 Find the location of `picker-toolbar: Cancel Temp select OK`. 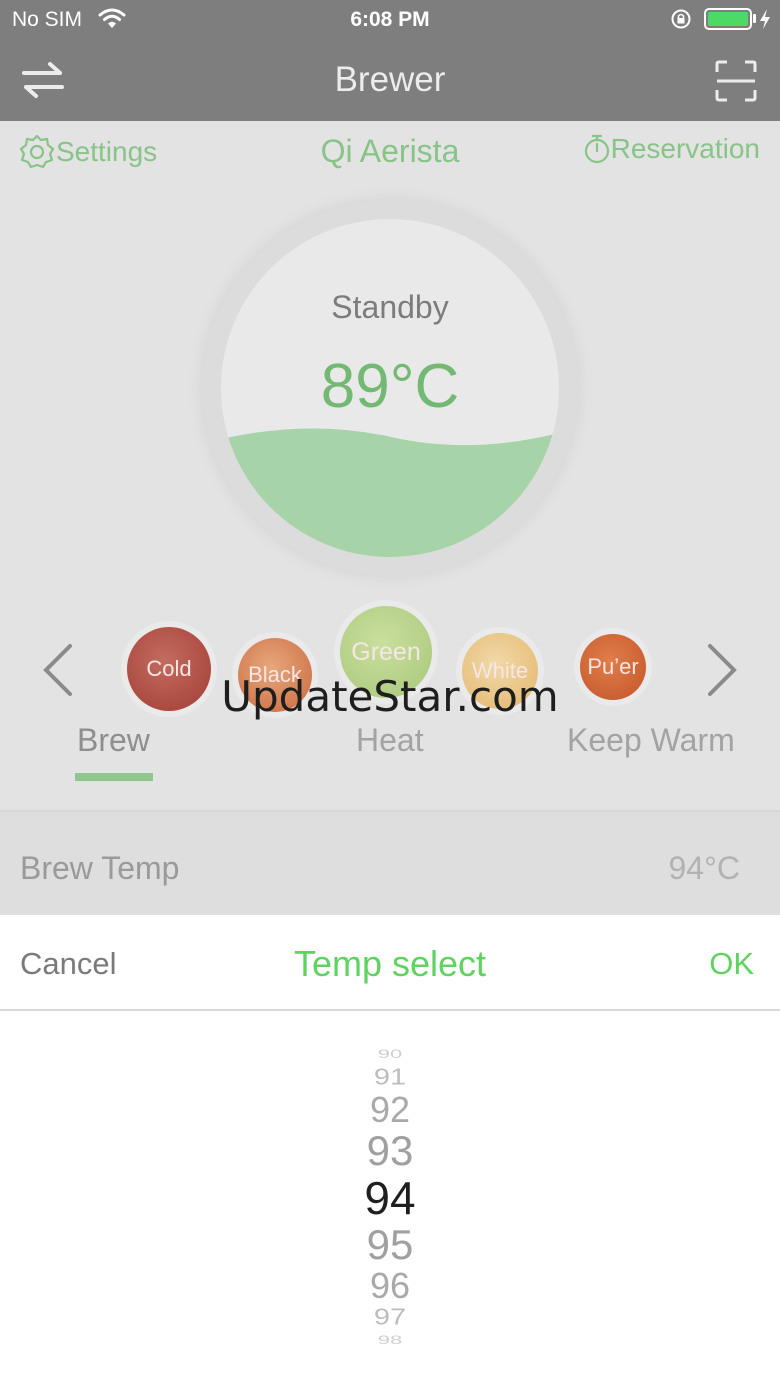

picker-toolbar: Cancel Temp select OK is located at coordinates (390, 963).